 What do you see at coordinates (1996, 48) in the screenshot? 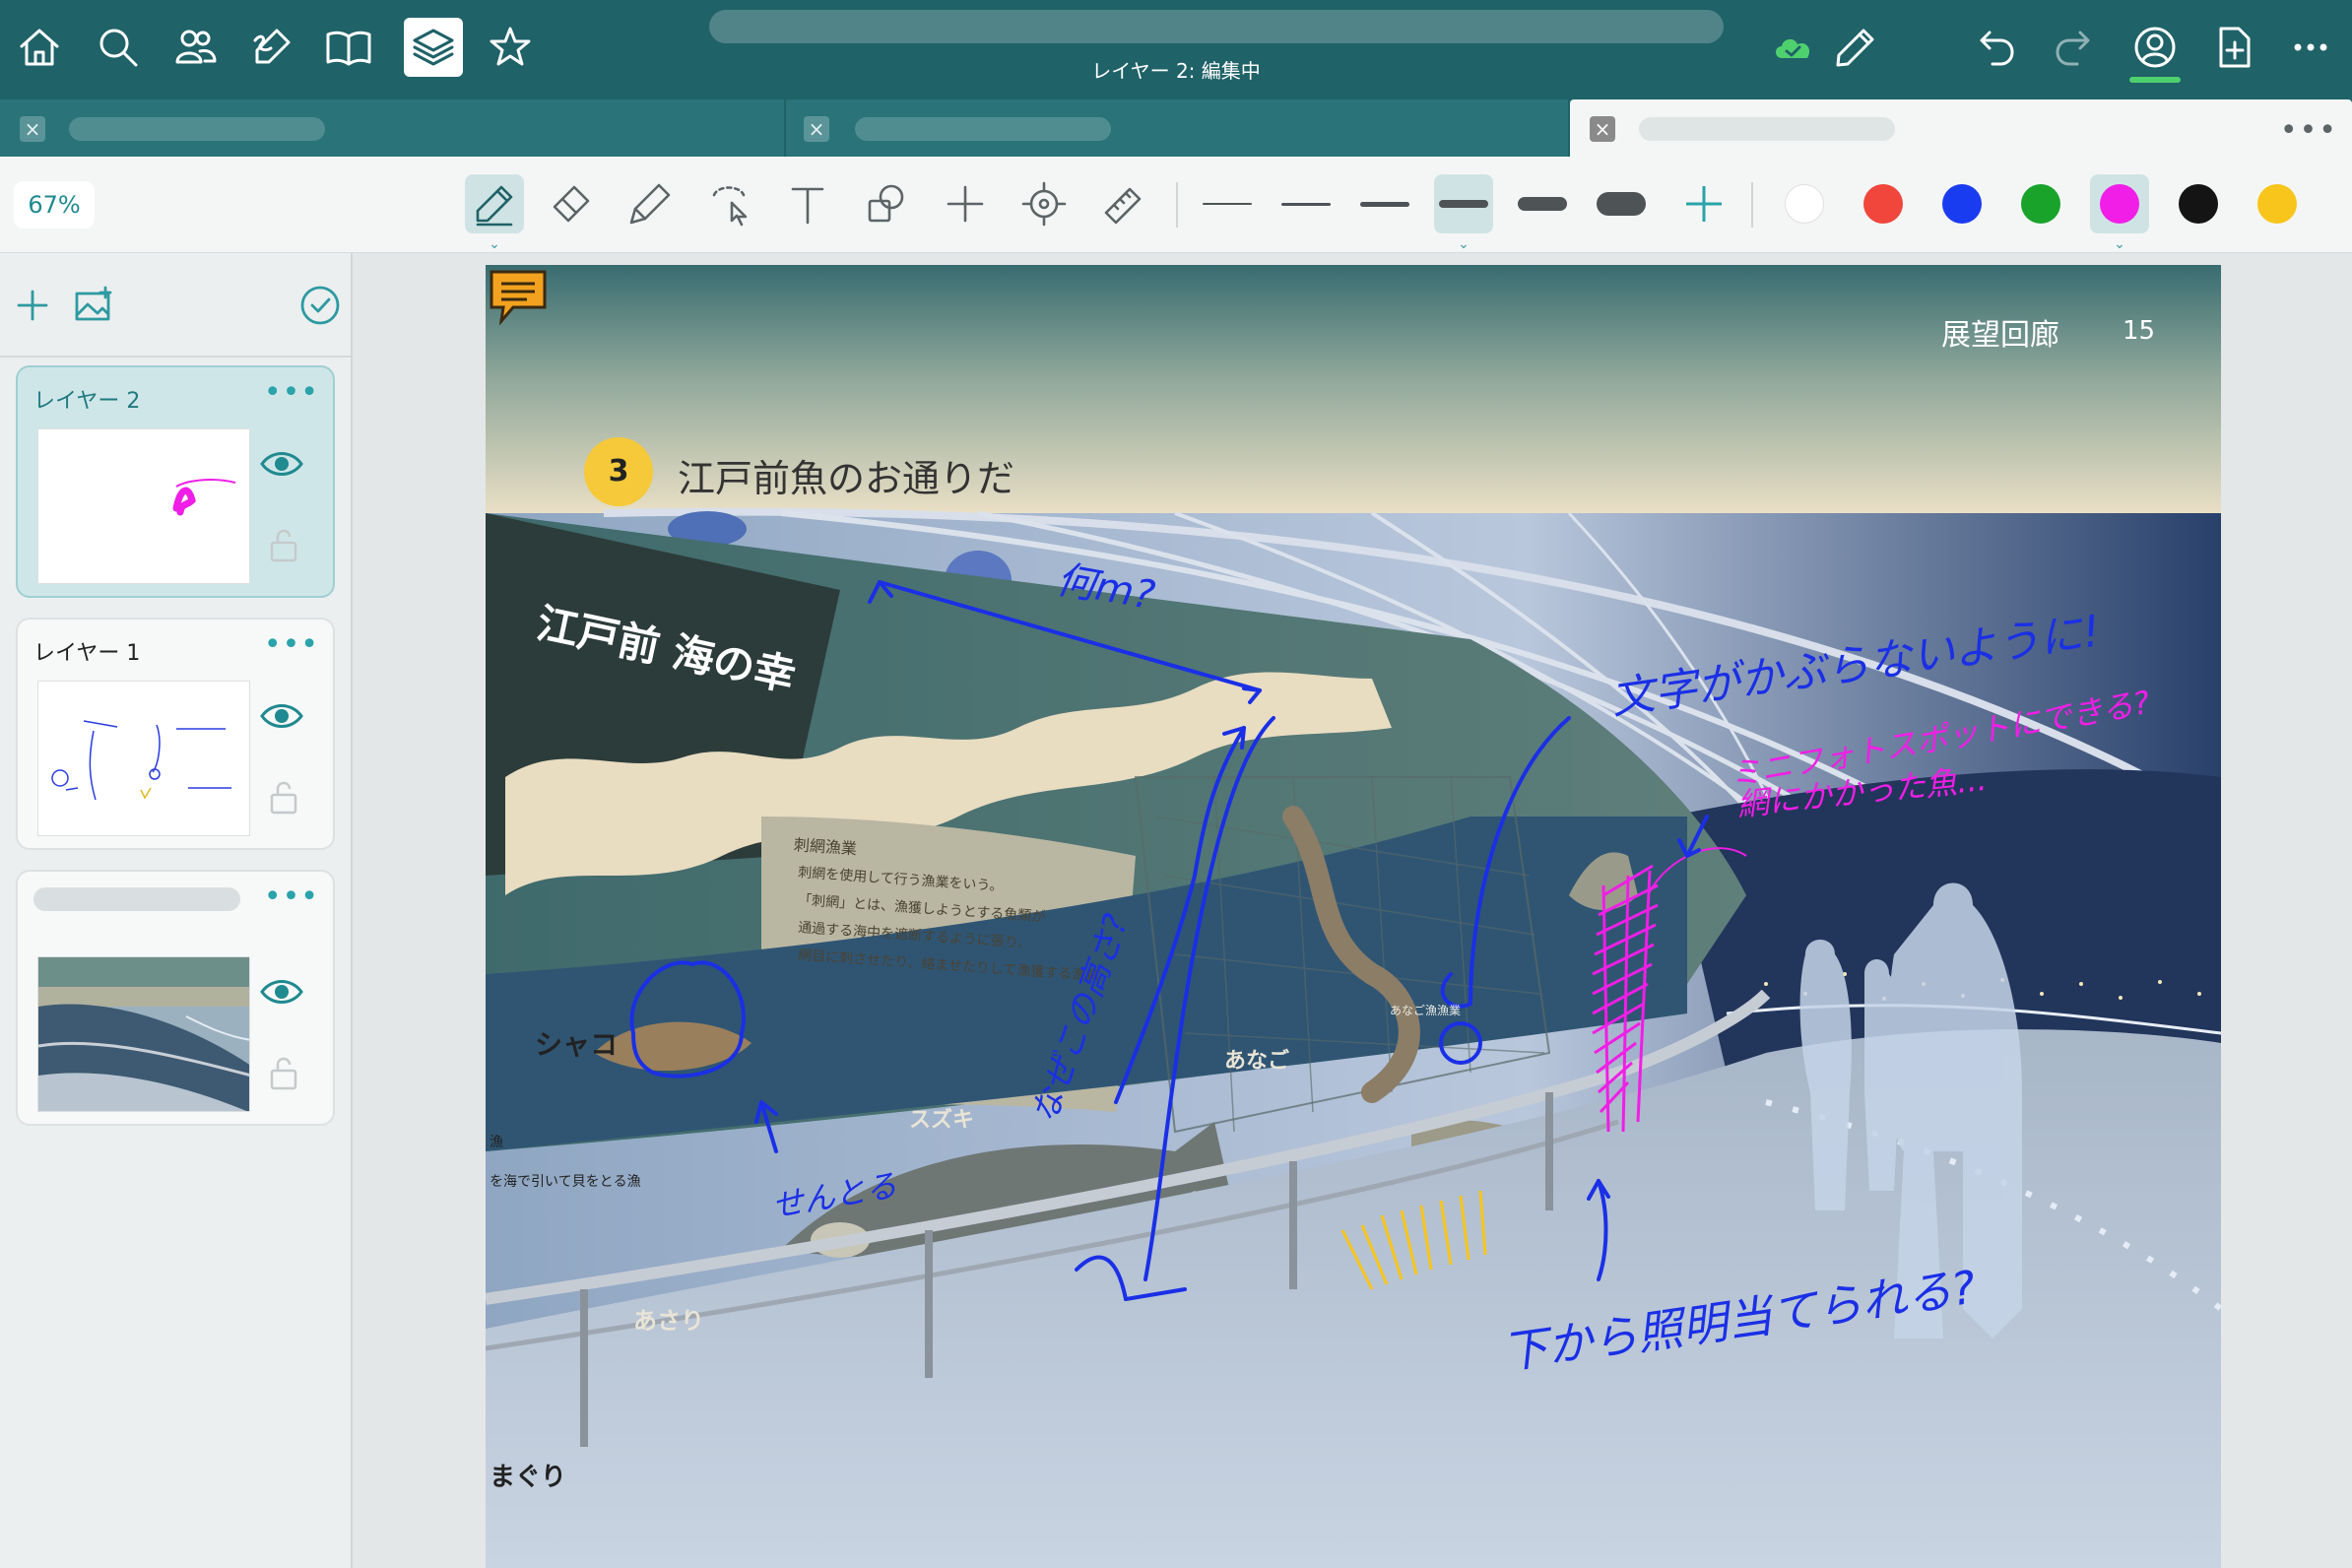
I see `undo-icon` at bounding box center [1996, 48].